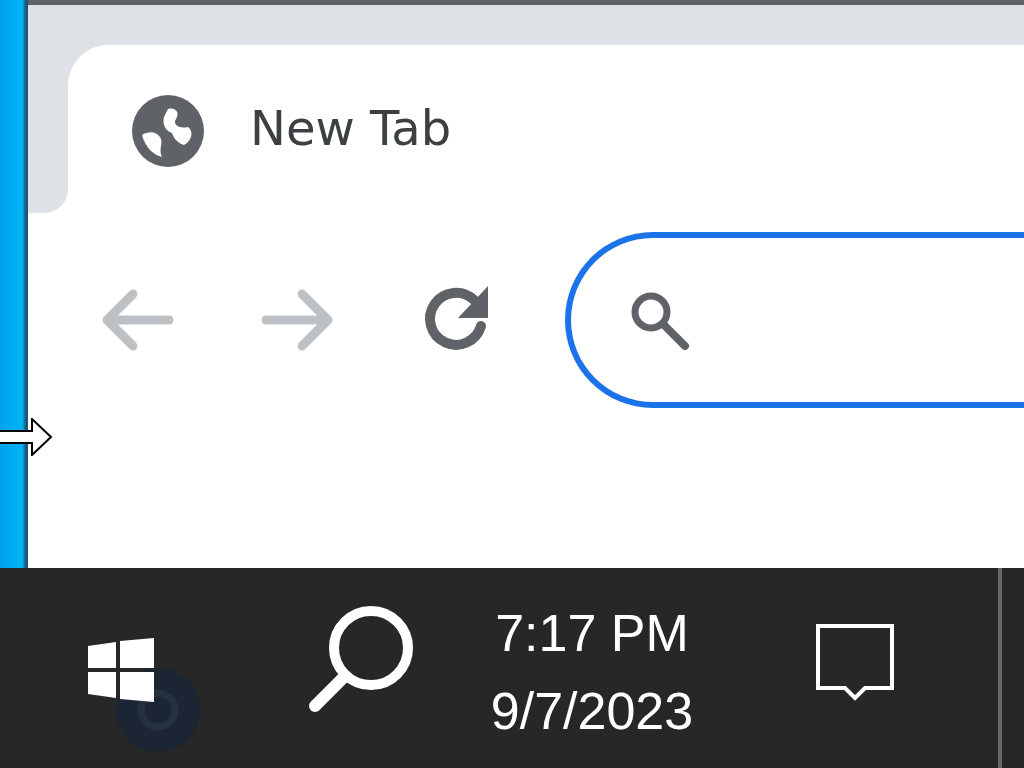  I want to click on start-button, so click(121, 670).